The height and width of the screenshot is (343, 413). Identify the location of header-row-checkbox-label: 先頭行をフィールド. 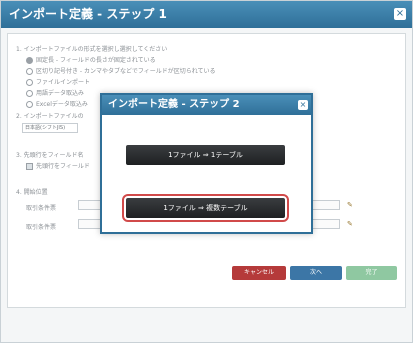
(63, 166).